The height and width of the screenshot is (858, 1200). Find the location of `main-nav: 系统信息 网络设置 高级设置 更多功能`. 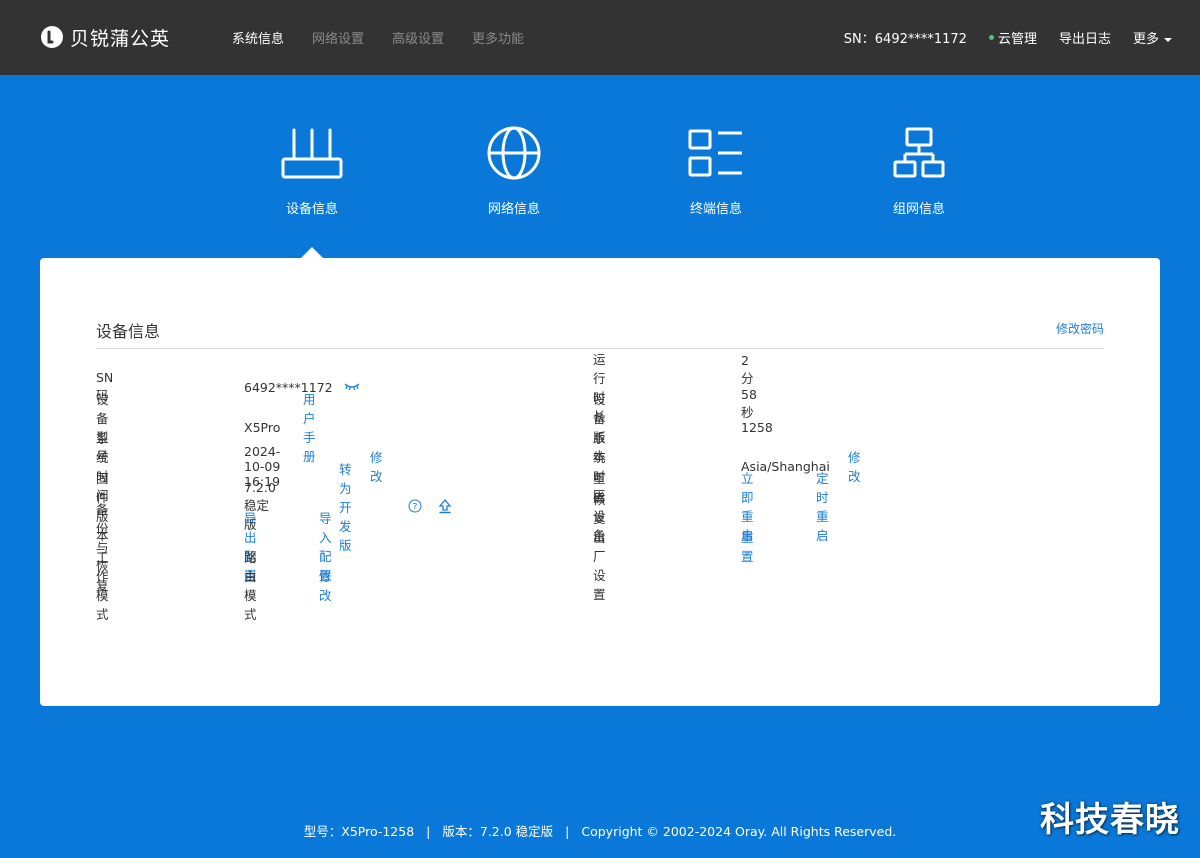

main-nav: 系统信息 网络设置 高级设置 更多功能 is located at coordinates (378, 37).